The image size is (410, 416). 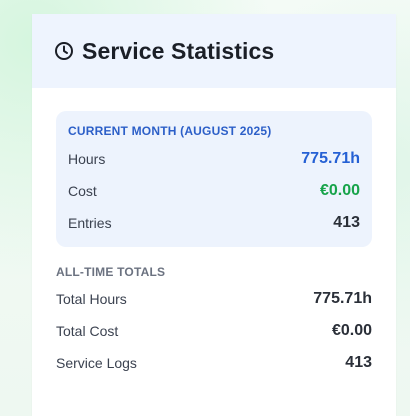 What do you see at coordinates (87, 331) in the screenshot?
I see `total-cost-label: Total Cost` at bounding box center [87, 331].